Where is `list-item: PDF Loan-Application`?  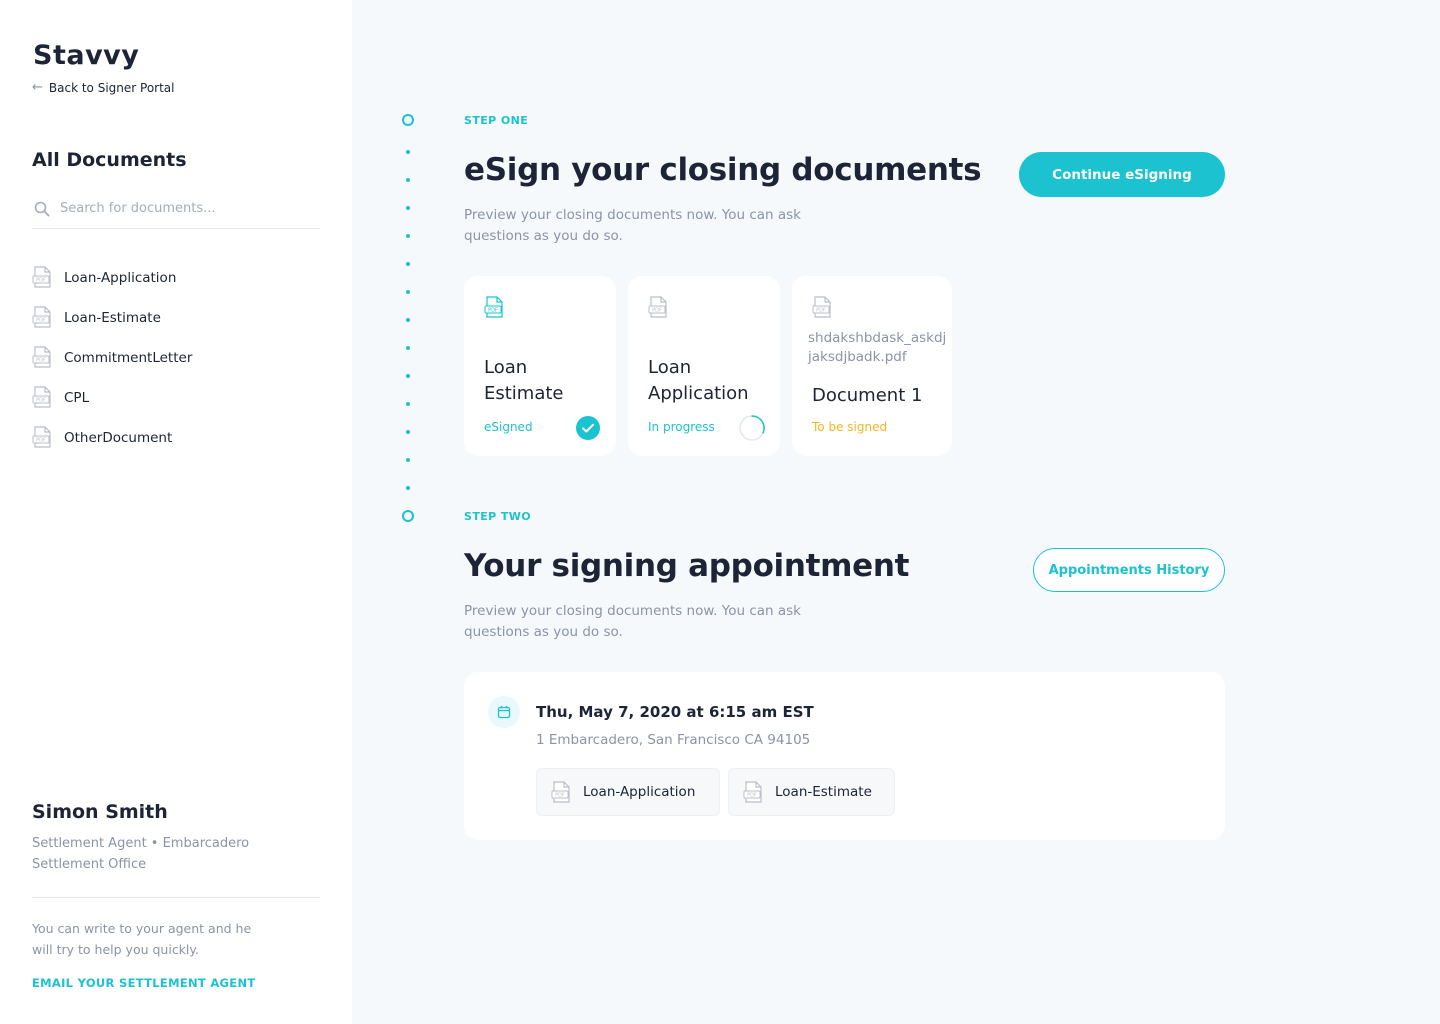
list-item: PDF Loan-Application is located at coordinates (112, 278).